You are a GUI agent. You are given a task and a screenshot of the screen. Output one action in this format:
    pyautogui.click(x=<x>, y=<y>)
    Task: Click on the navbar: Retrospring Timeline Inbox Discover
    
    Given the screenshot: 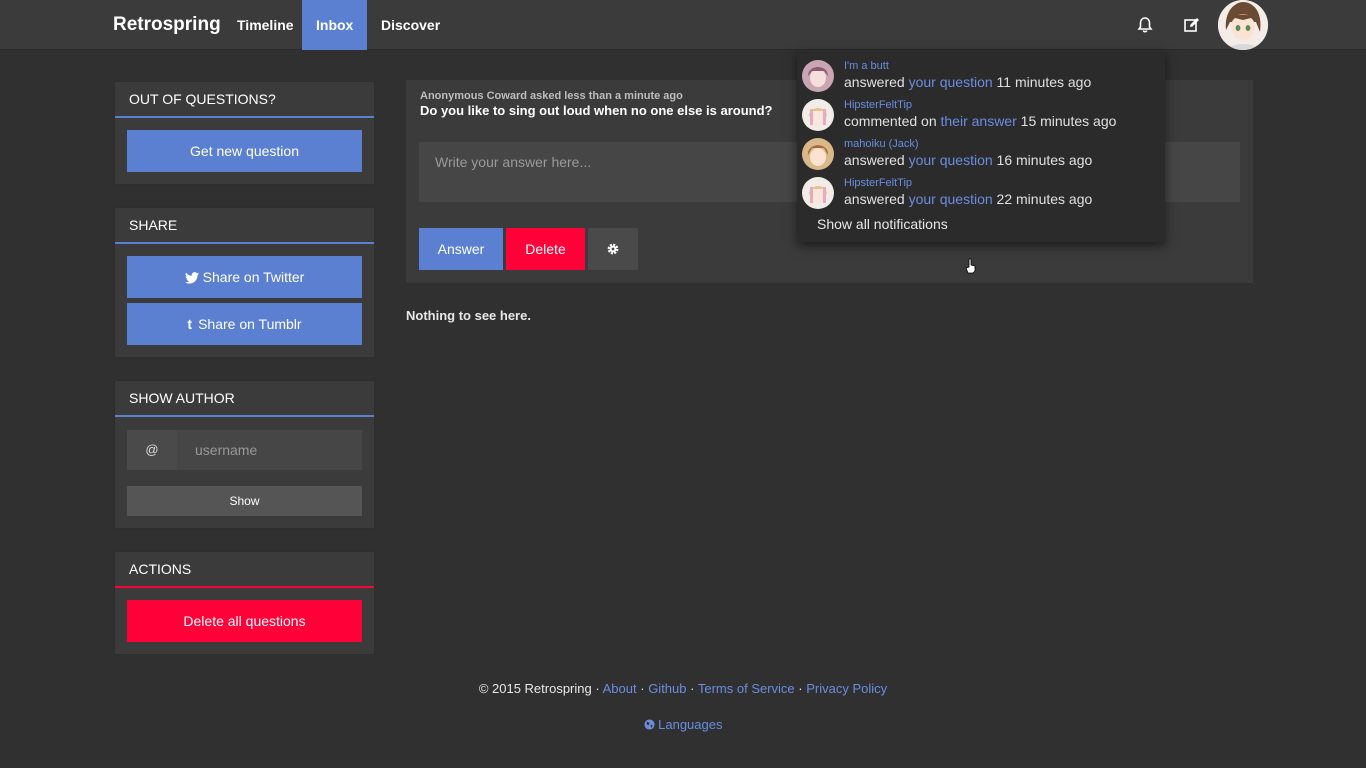 What is the action you would take?
    pyautogui.click(x=683, y=25)
    